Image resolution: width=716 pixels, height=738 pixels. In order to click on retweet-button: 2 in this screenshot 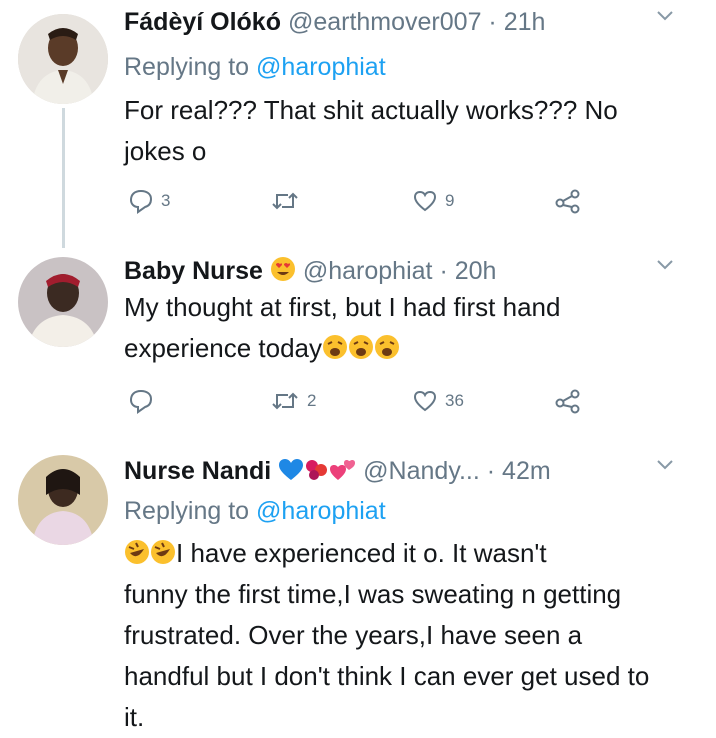, I will do `click(293, 401)`.